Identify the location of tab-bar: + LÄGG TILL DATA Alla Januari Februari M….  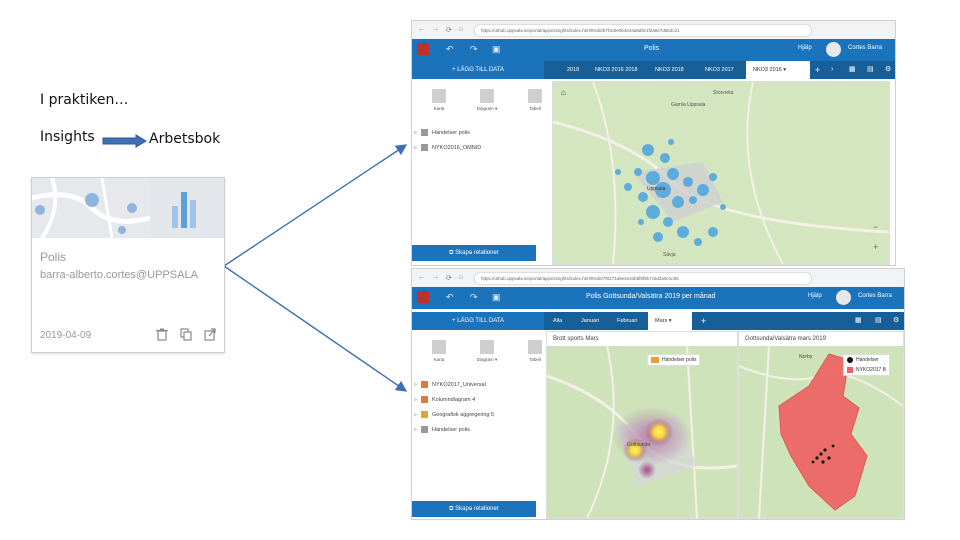
(658, 321).